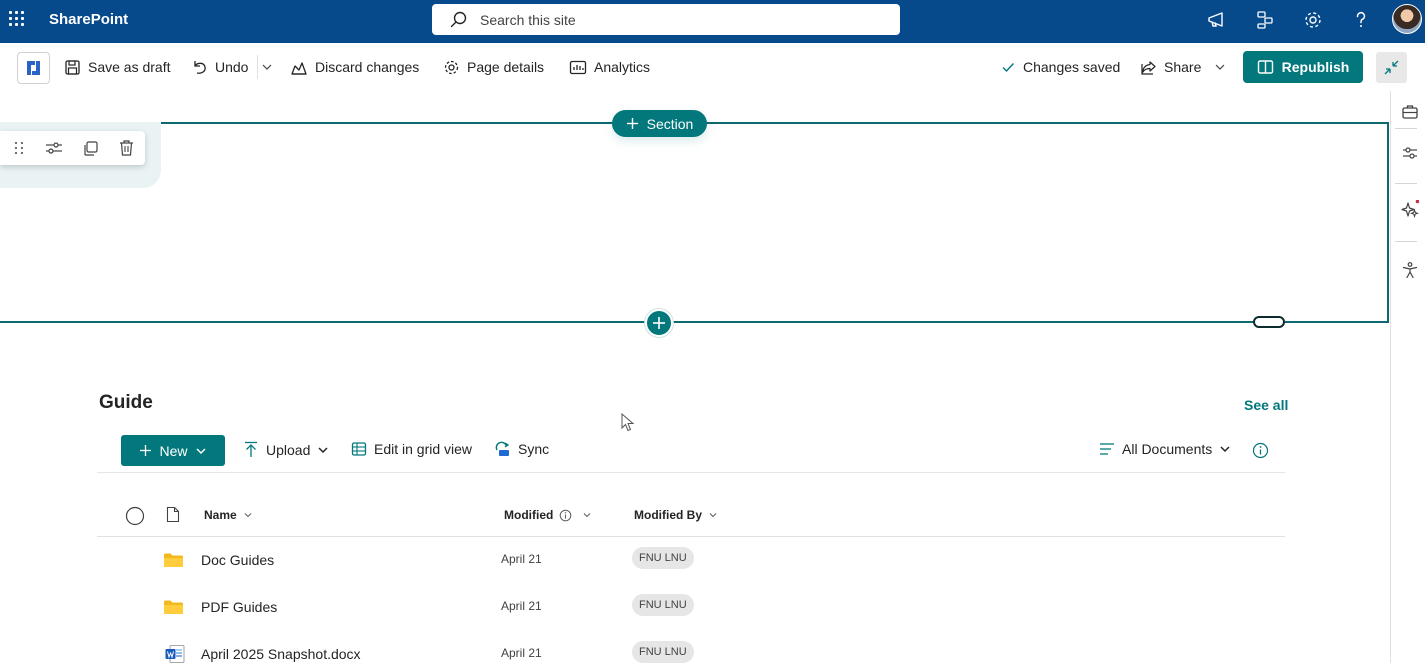 This screenshot has width=1425, height=663. Describe the element at coordinates (281, 654) in the screenshot. I see `file-name: April 2025 Snapshot.docx` at that location.